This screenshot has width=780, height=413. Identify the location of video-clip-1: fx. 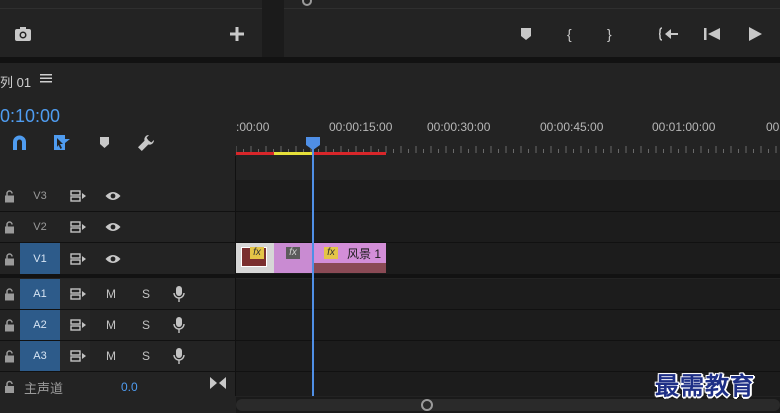
(255, 258).